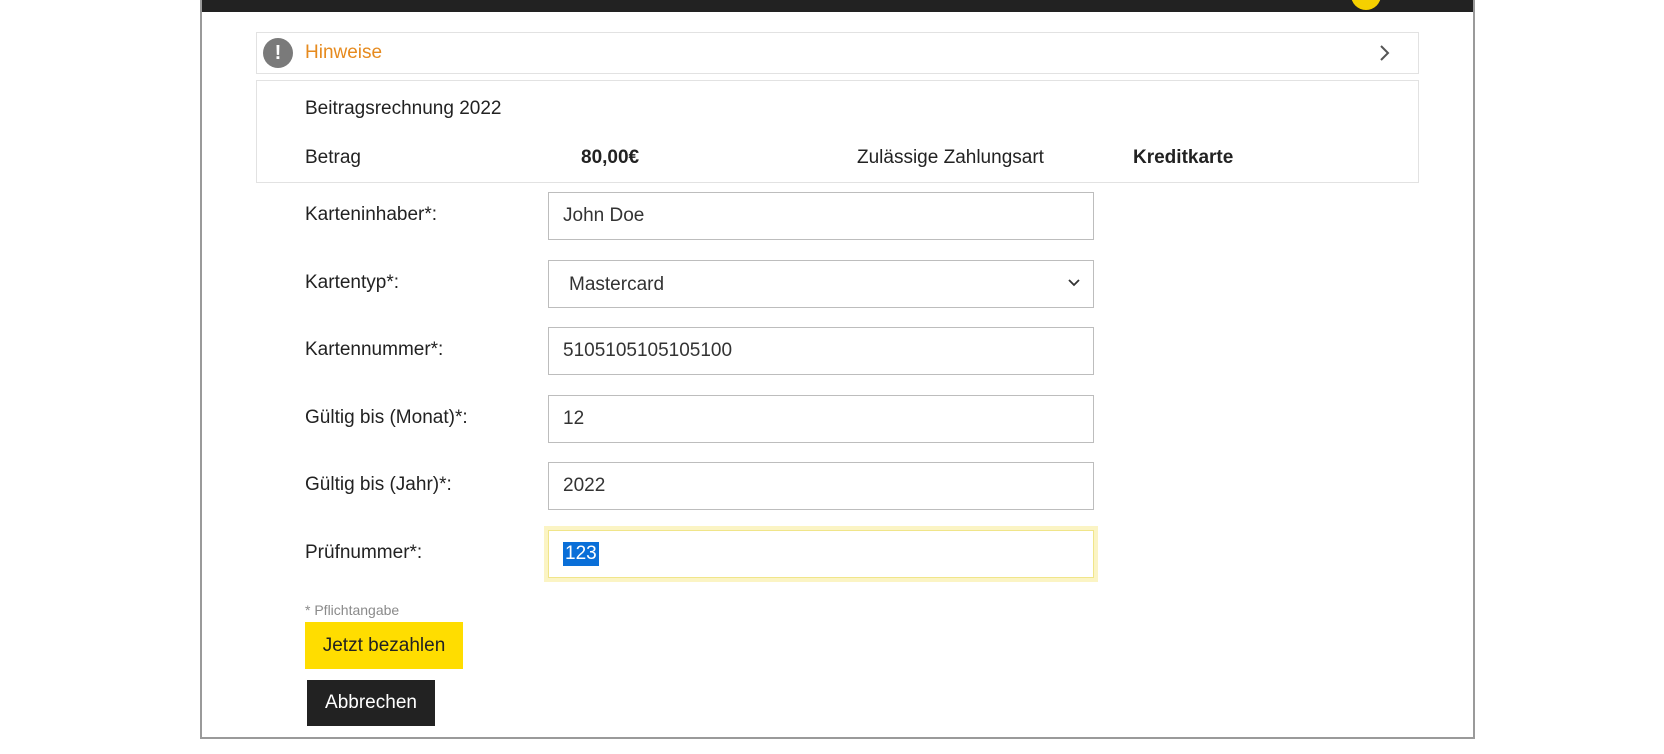 The height and width of the screenshot is (754, 1664). Describe the element at coordinates (371, 703) in the screenshot. I see `cancel-button: Abbrechen` at that location.